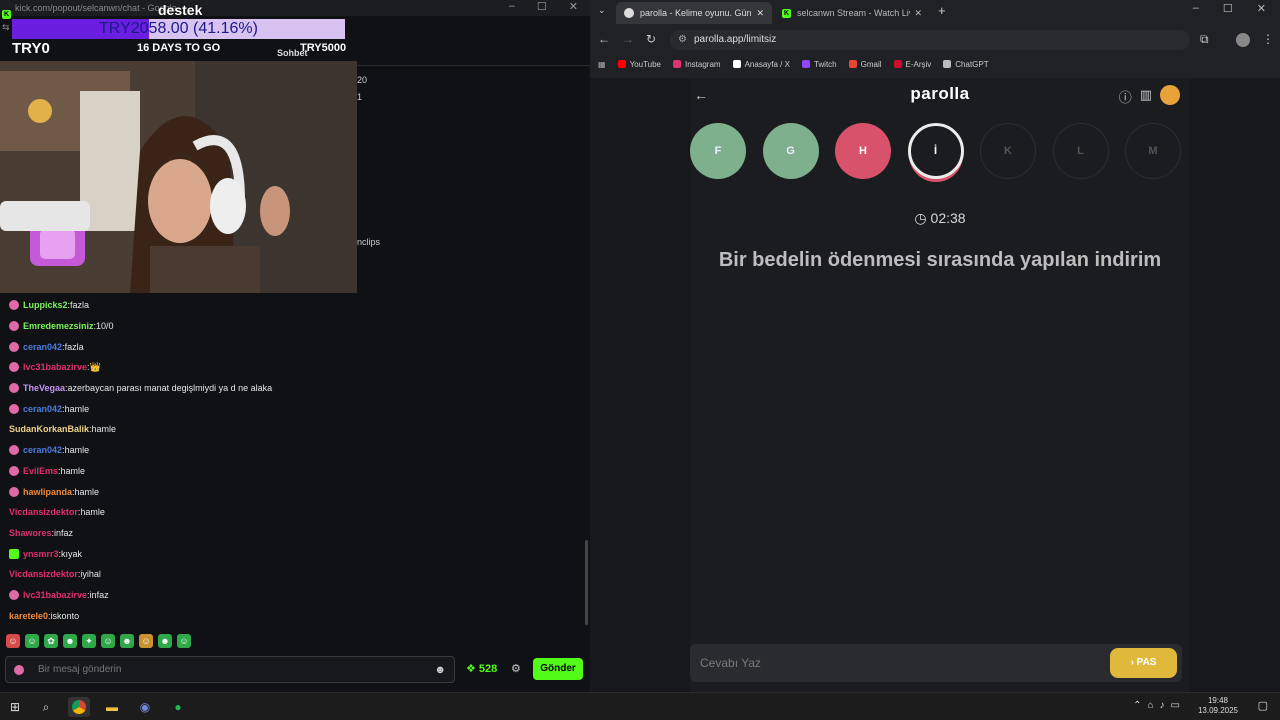  Describe the element at coordinates (292, 305) in the screenshot. I see `chat-message: Luppicks2: fazla` at that location.